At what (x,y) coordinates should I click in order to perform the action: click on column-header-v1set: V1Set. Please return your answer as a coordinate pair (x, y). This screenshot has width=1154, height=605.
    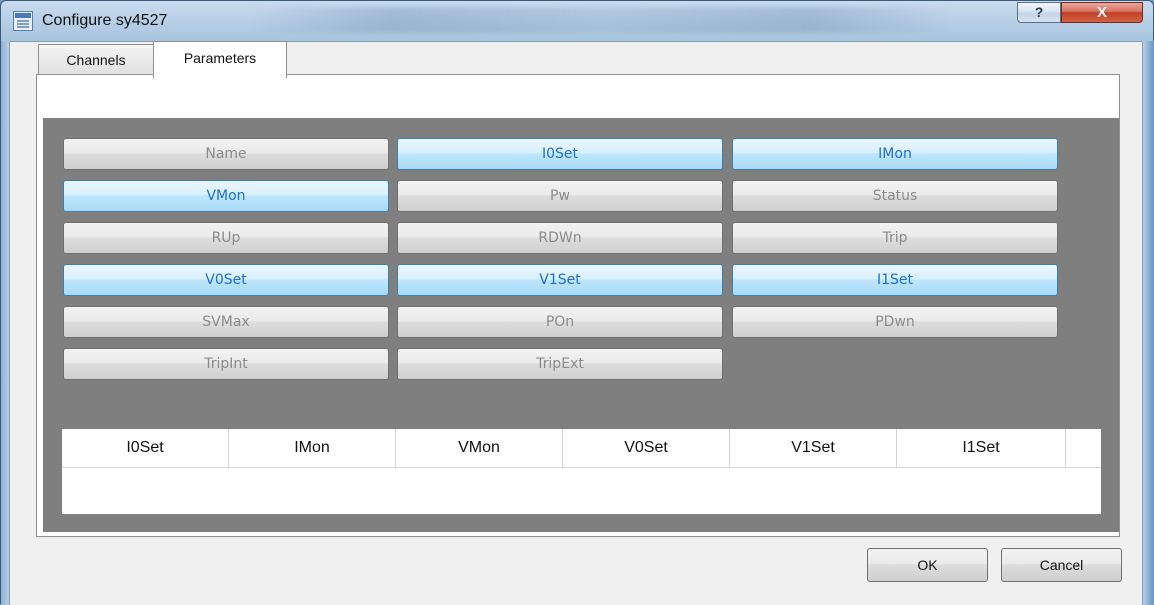
    Looking at the image, I should click on (813, 448).